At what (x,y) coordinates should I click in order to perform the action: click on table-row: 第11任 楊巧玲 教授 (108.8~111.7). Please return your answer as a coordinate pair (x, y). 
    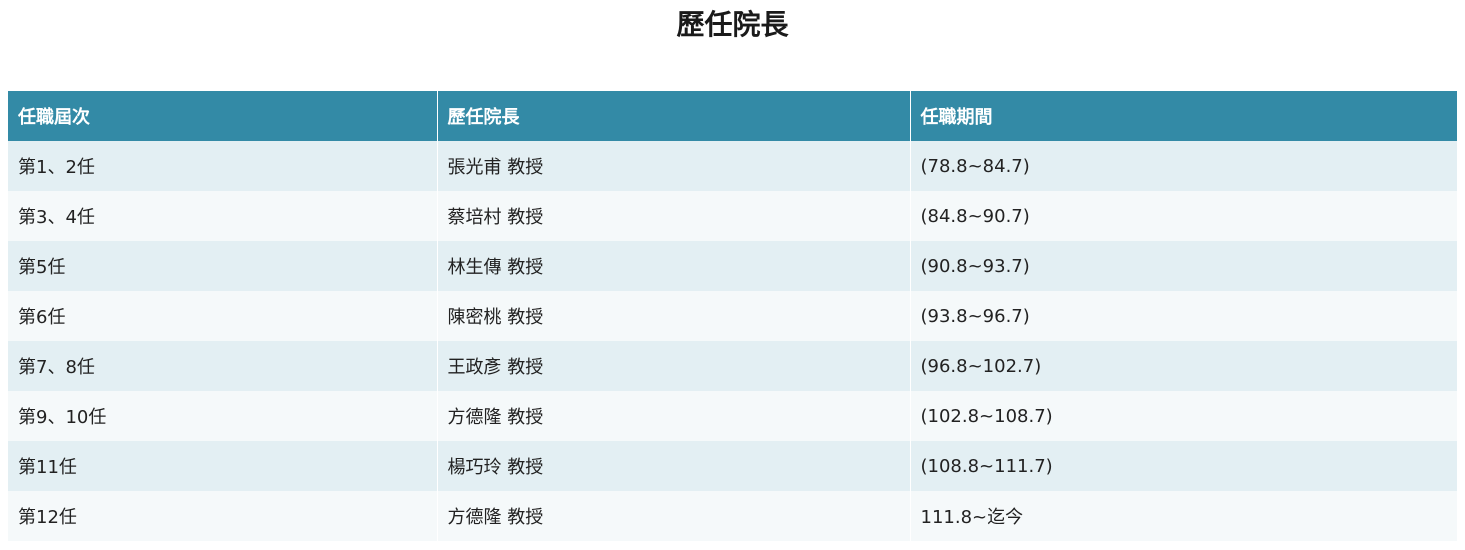
    Looking at the image, I should click on (732, 466).